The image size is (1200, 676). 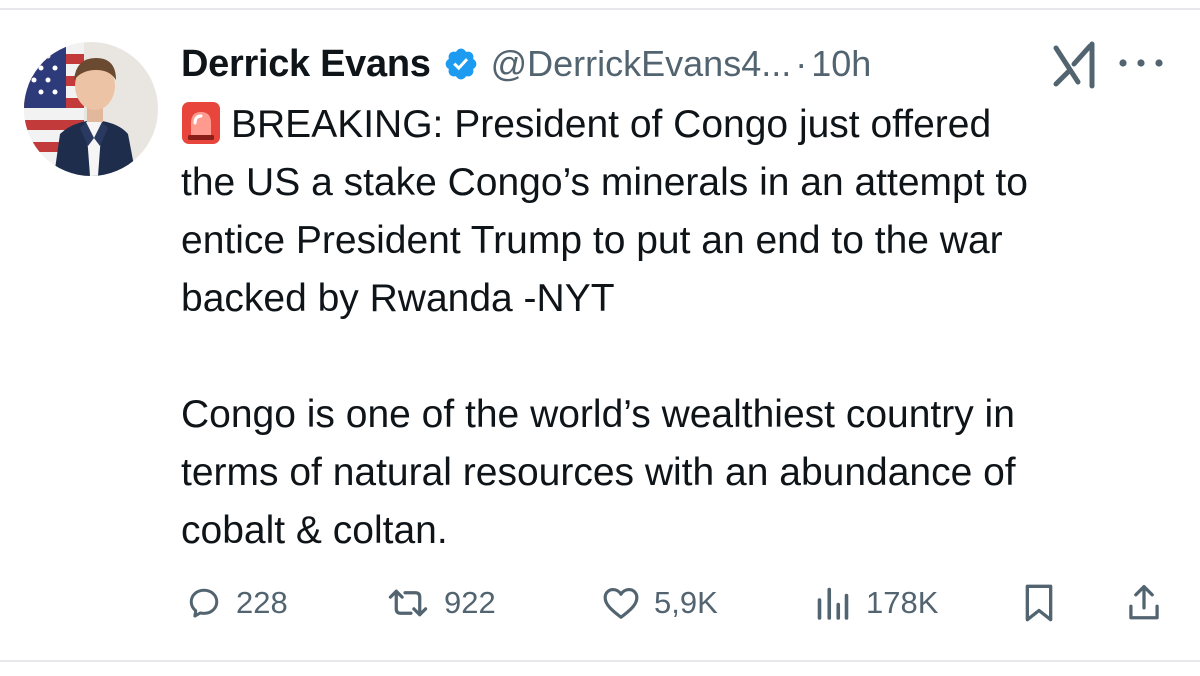 I want to click on bookmark-icon, so click(x=1039, y=603).